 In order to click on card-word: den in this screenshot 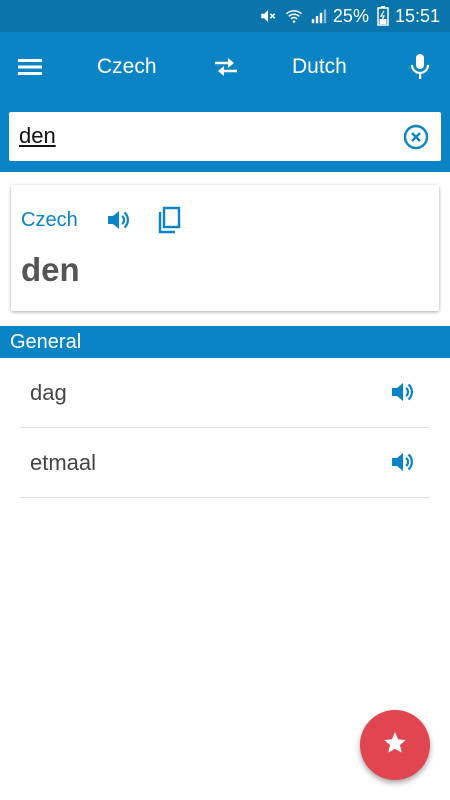, I will do `click(50, 269)`.